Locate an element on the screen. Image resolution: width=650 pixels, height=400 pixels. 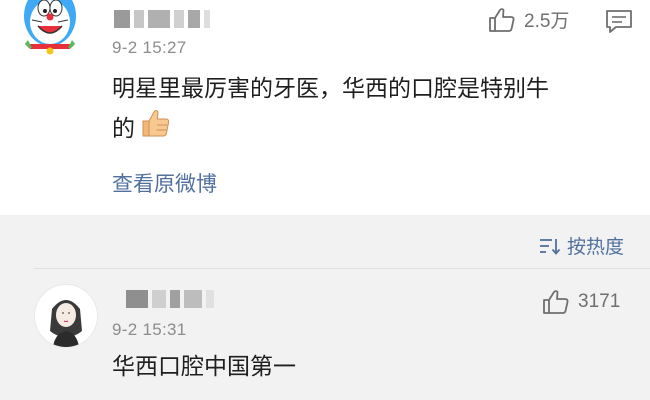
comment-2-like-button: 3171 is located at coordinates (581, 302).